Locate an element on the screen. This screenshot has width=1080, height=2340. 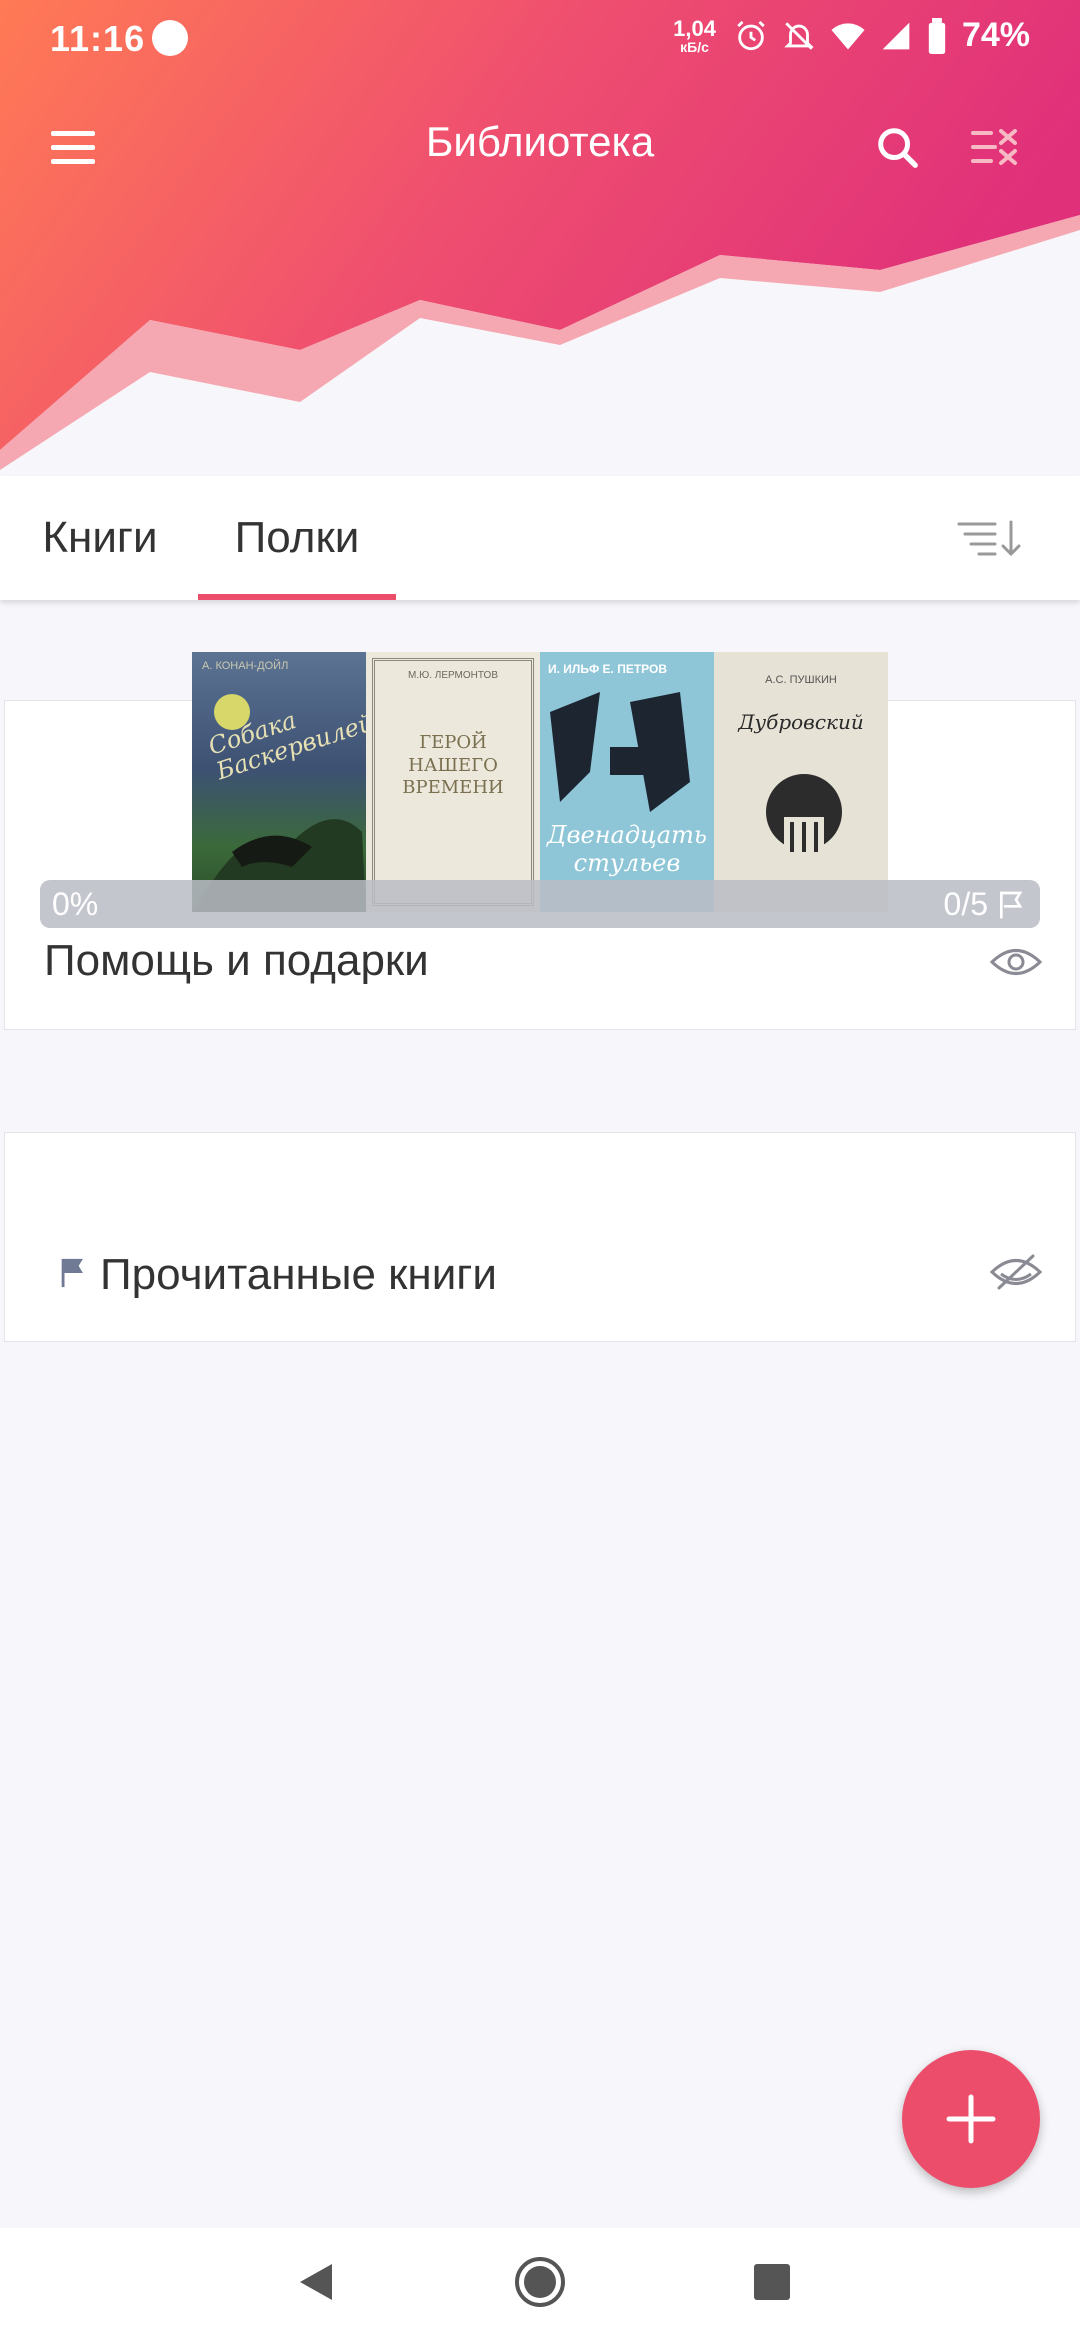
book-cover: М.Ю. ЛЕРМОНТОВ ГЕРОЙ НАШЕГО ВРЕМЕНИ is located at coordinates (453, 782).